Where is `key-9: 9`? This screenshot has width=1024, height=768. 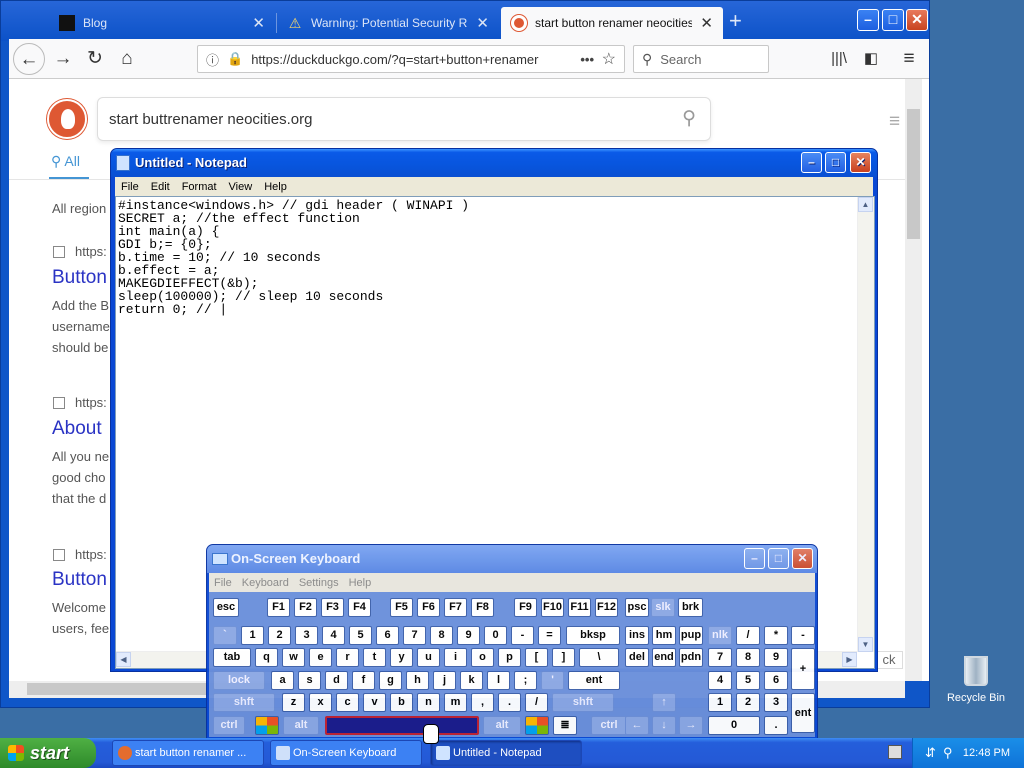 key-9: 9 is located at coordinates (776, 657).